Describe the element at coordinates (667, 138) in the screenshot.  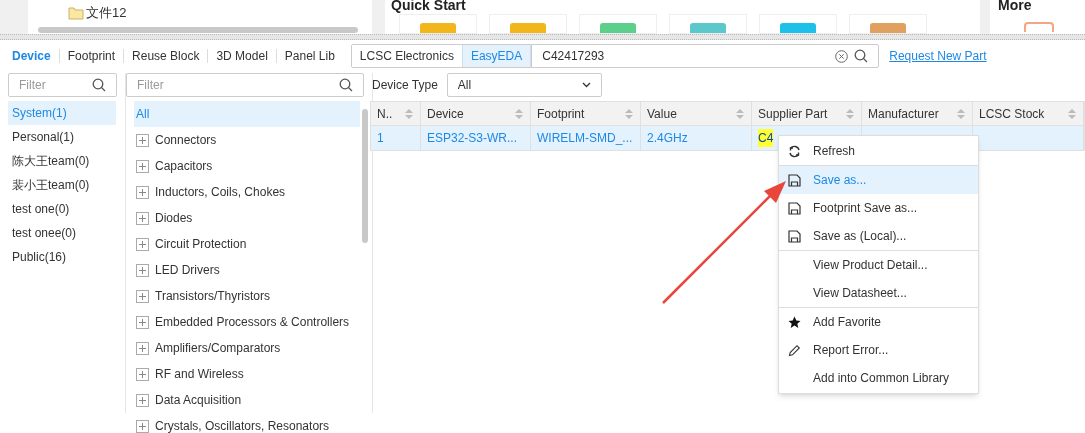
I see `table-cell-text: 2.4GHz` at that location.